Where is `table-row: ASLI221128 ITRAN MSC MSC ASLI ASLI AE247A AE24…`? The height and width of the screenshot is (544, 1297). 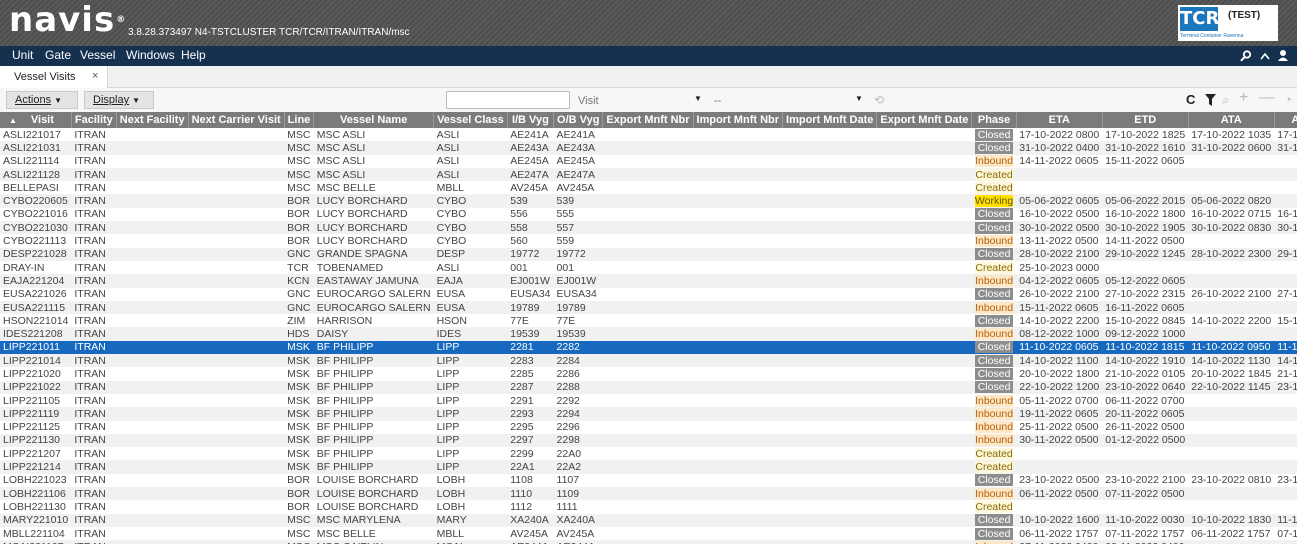
table-row: ASLI221128 ITRAN MSC MSC ASLI ASLI AE247A AE24… is located at coordinates (648, 174).